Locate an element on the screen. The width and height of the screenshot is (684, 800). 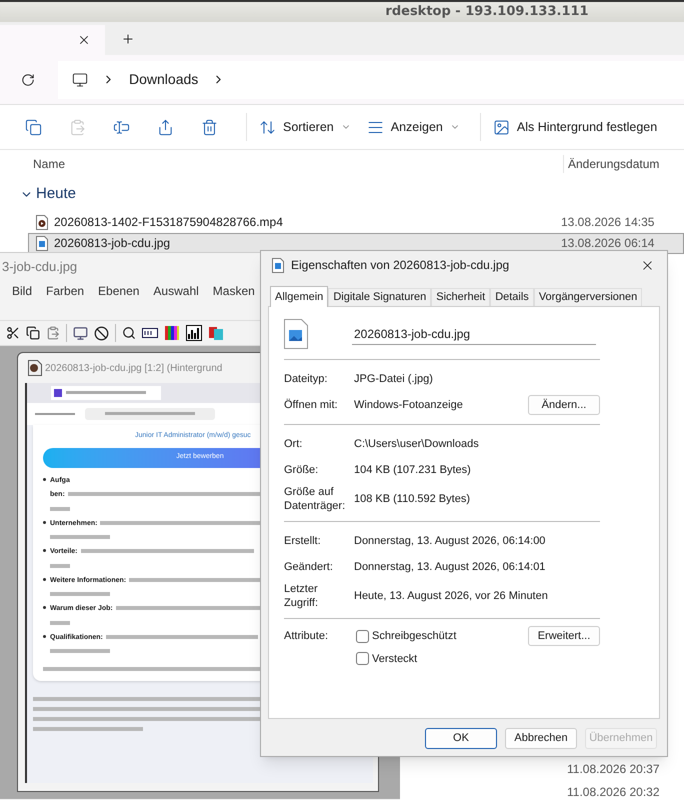
menu-item: Ebenen is located at coordinates (119, 291).